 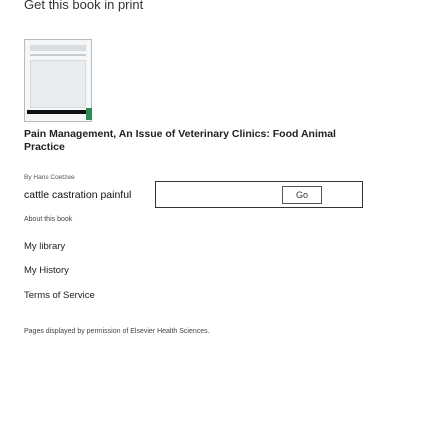 What do you see at coordinates (44, 246) in the screenshot?
I see `my-library-link: My library` at bounding box center [44, 246].